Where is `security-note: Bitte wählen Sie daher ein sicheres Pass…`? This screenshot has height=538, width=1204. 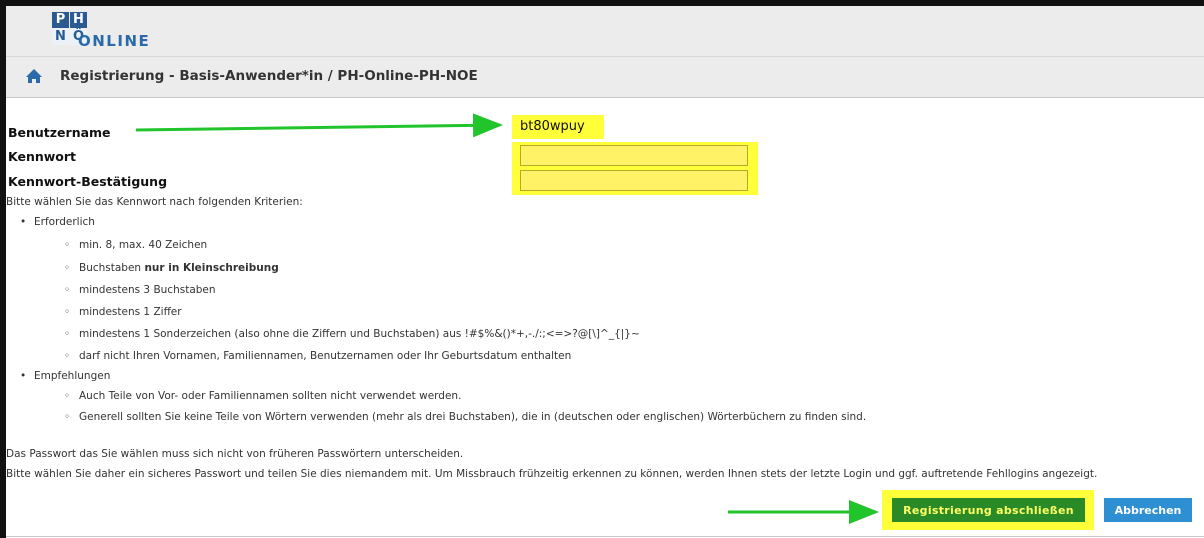
security-note: Bitte wählen Sie daher ein sicheres Pass… is located at coordinates (552, 474).